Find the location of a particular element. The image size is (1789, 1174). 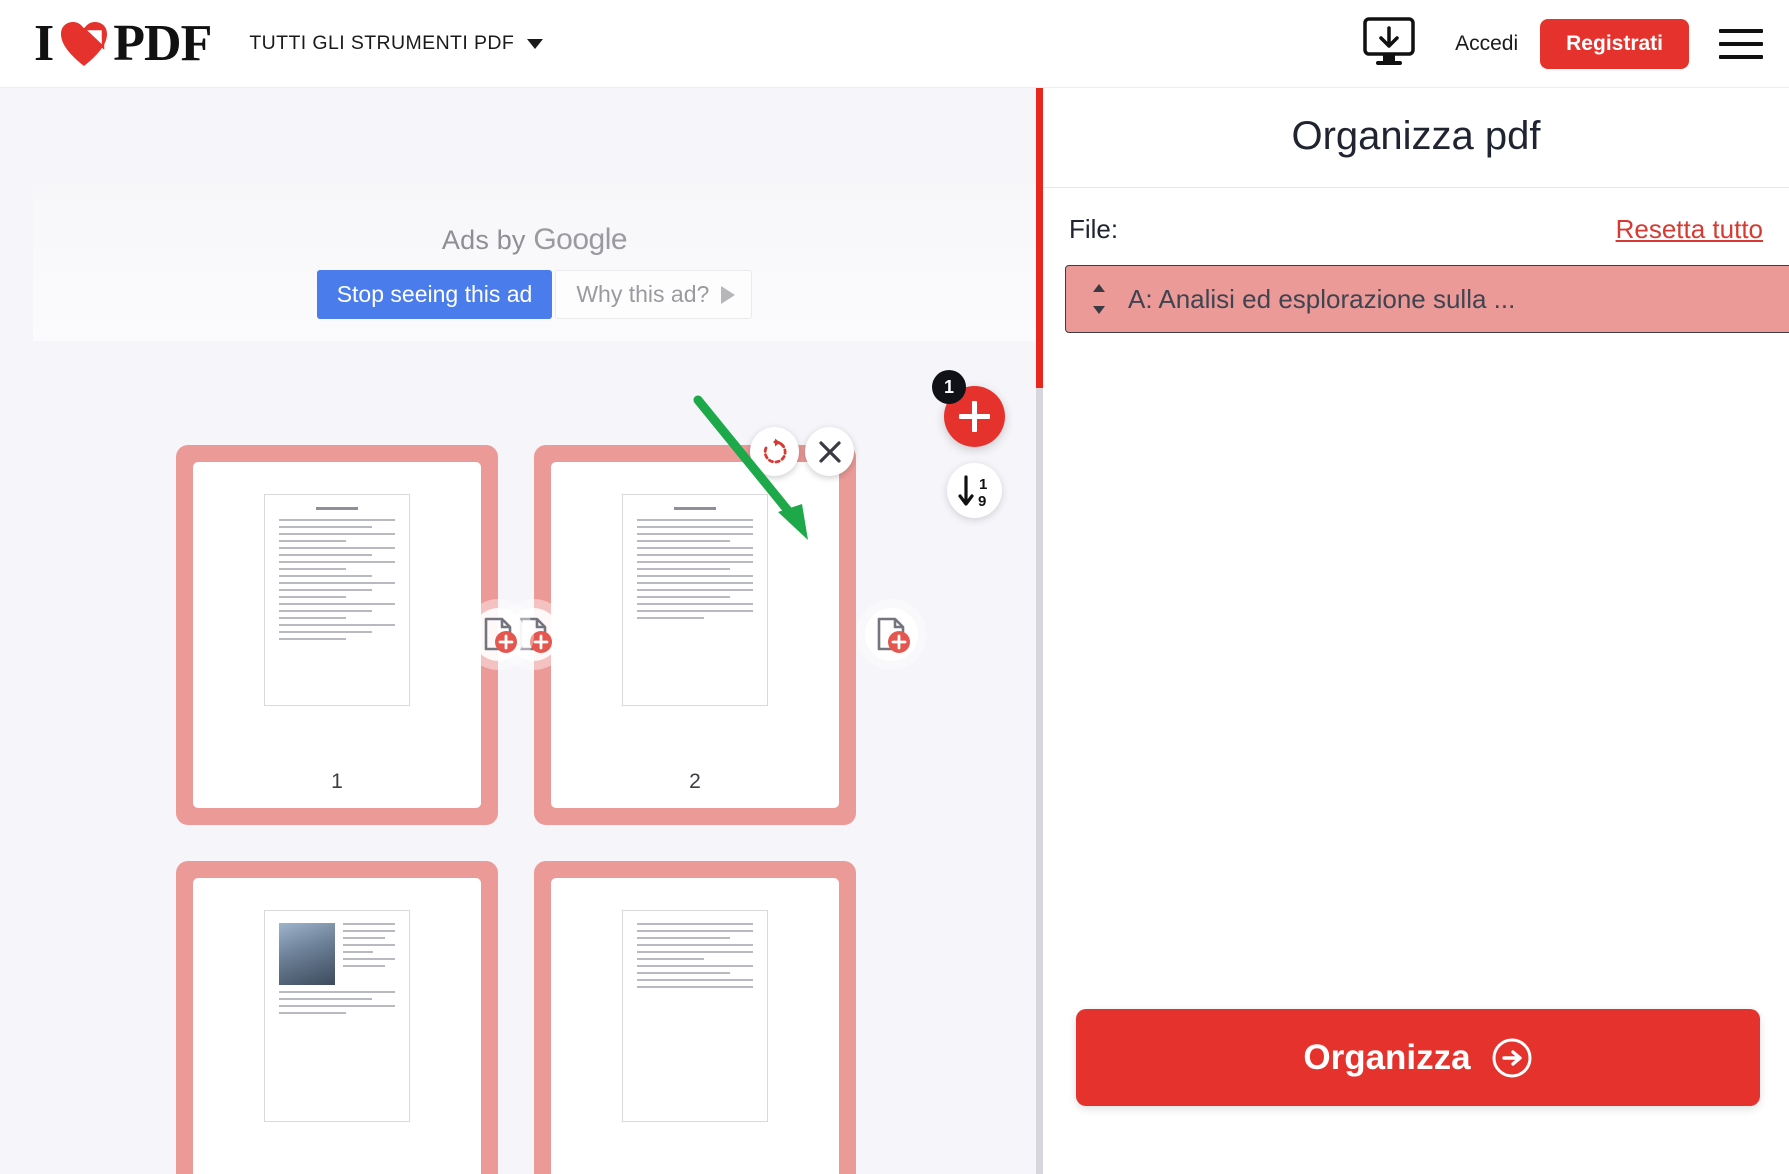

plus-icon is located at coordinates (974, 416).